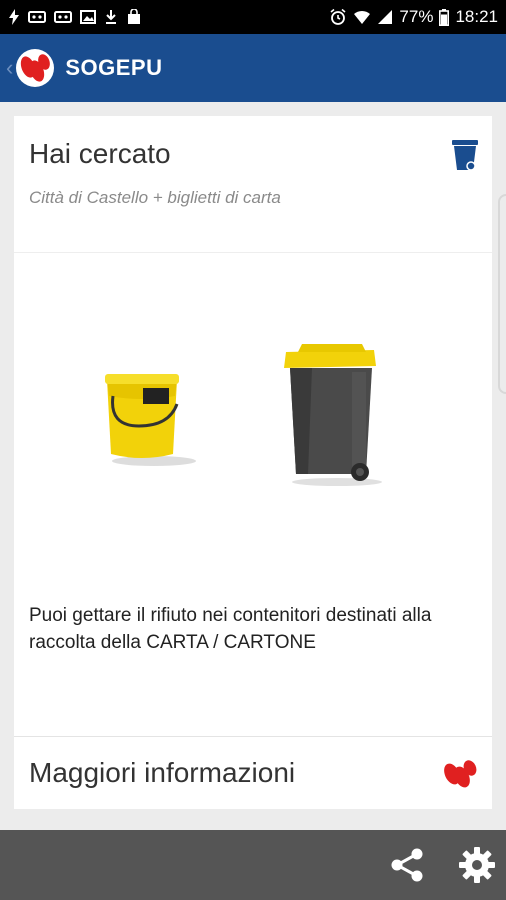 This screenshot has width=506, height=900. Describe the element at coordinates (88, 17) in the screenshot. I see `image-icon` at that location.